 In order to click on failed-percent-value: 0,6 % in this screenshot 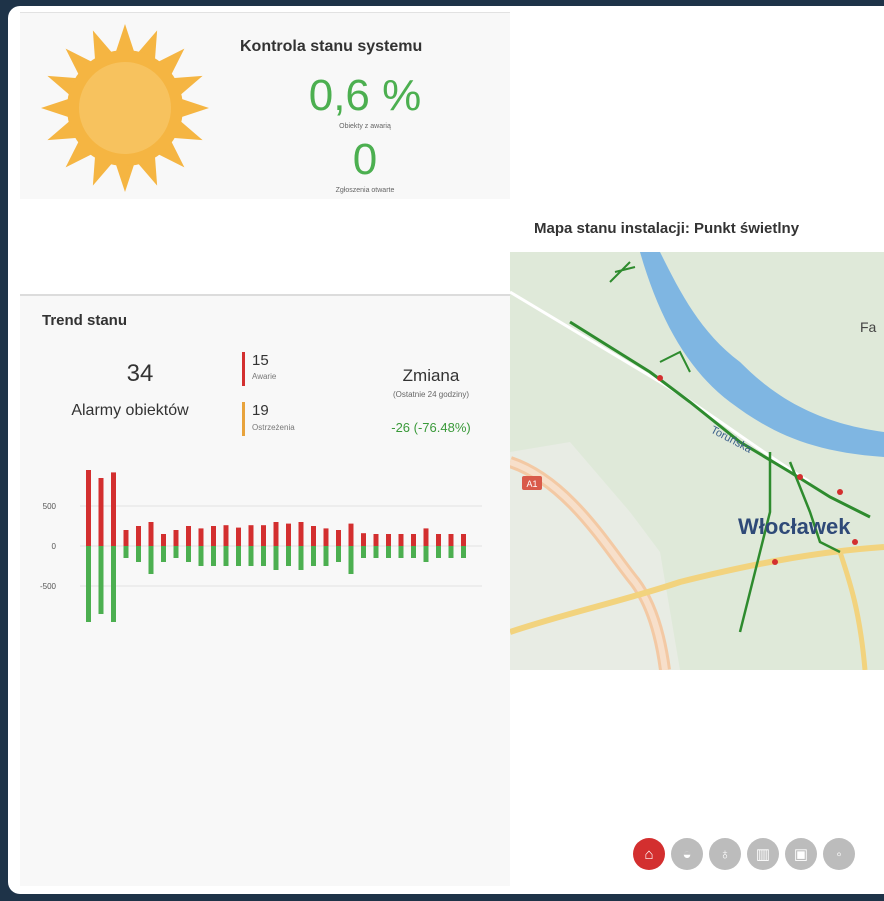, I will do `click(365, 95)`.